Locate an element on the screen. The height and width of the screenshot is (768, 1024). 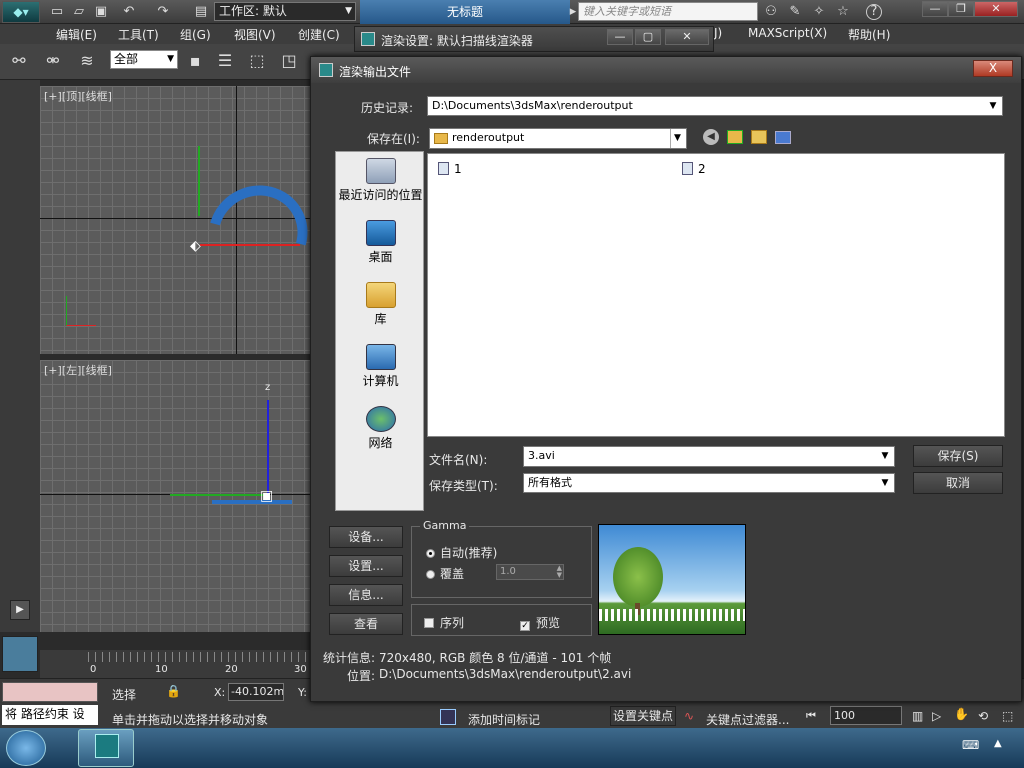
workspace-dropdown: 工作区: 默认 ▼ is located at coordinates (285, 11).